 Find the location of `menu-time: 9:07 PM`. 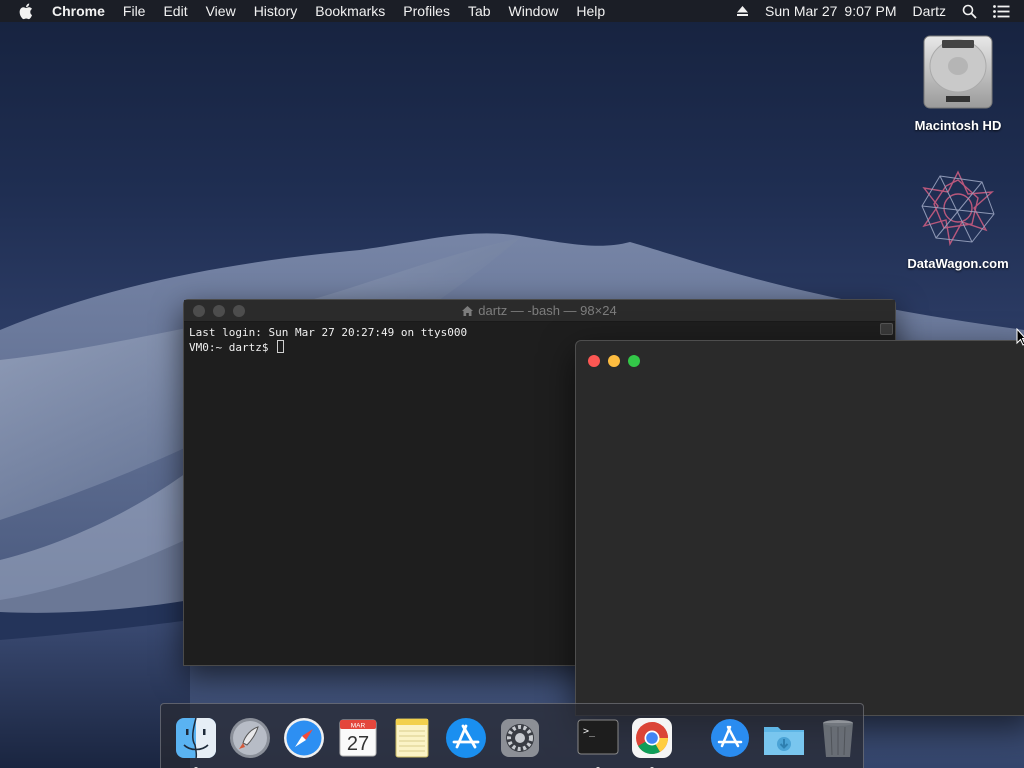

menu-time: 9:07 PM is located at coordinates (870, 11).